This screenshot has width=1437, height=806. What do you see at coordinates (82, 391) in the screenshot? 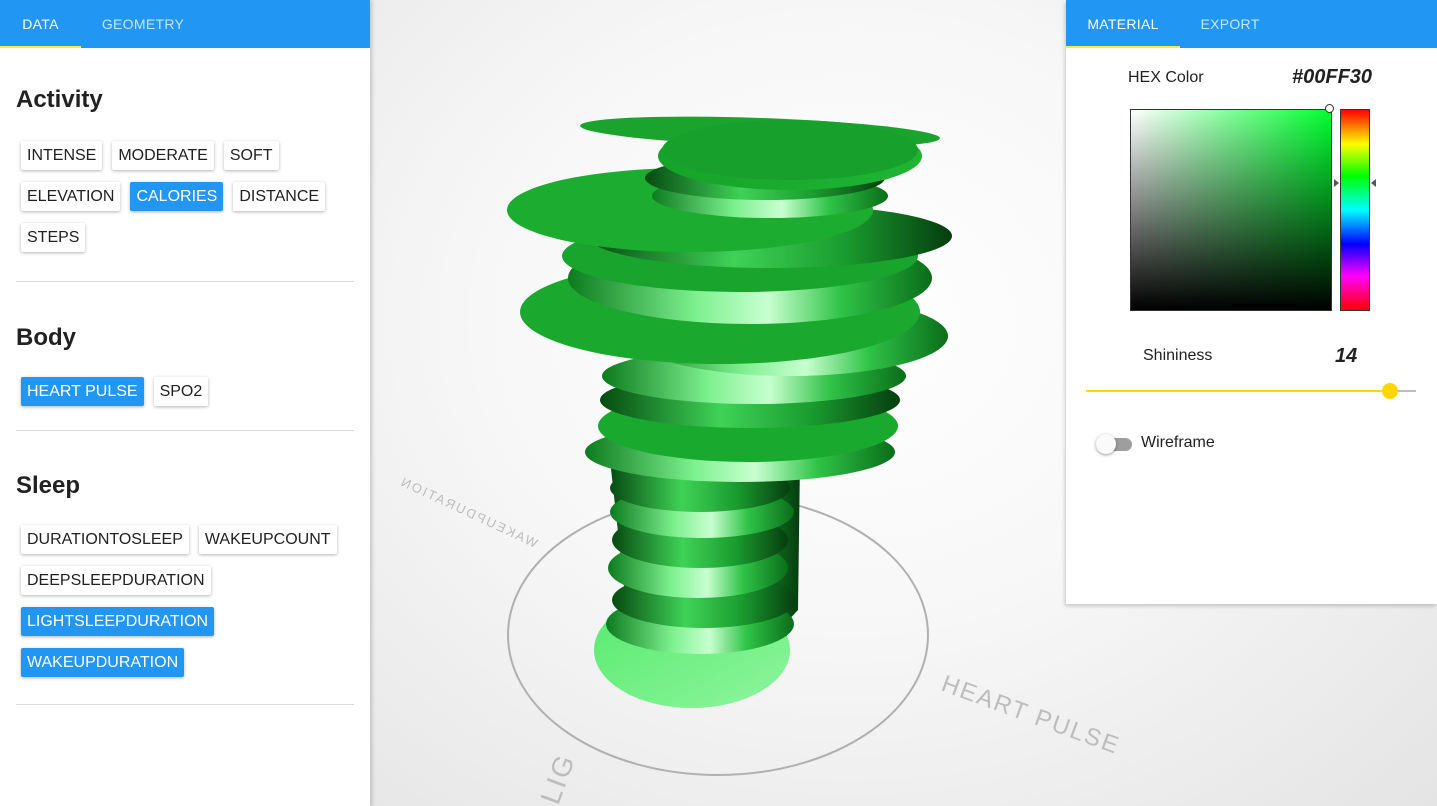
I see `chip-heart-pulse: HEART PULSE` at bounding box center [82, 391].